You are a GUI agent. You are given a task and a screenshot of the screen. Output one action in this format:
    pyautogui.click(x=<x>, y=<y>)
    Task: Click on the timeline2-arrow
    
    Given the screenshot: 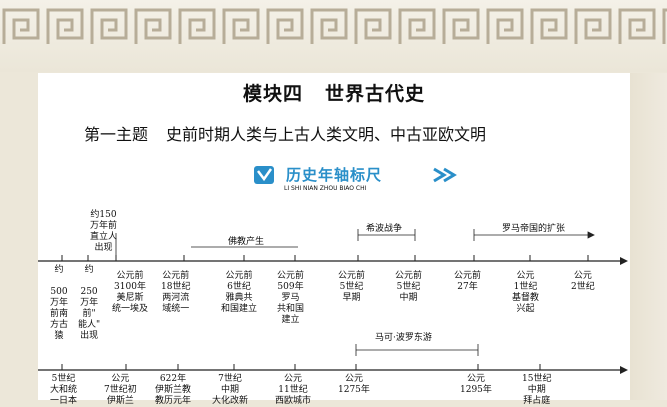 What is the action you would take?
    pyautogui.click(x=624, y=370)
    